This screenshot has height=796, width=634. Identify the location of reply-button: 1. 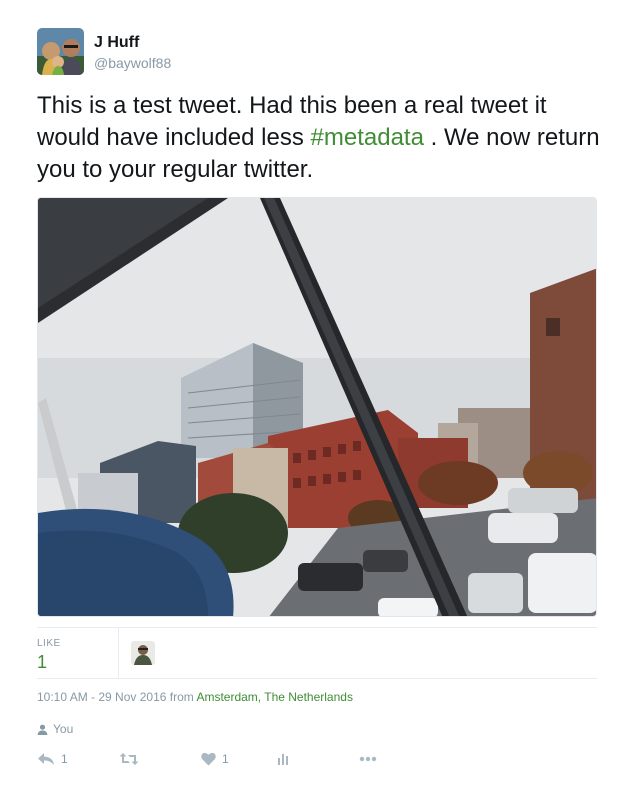
(52, 759).